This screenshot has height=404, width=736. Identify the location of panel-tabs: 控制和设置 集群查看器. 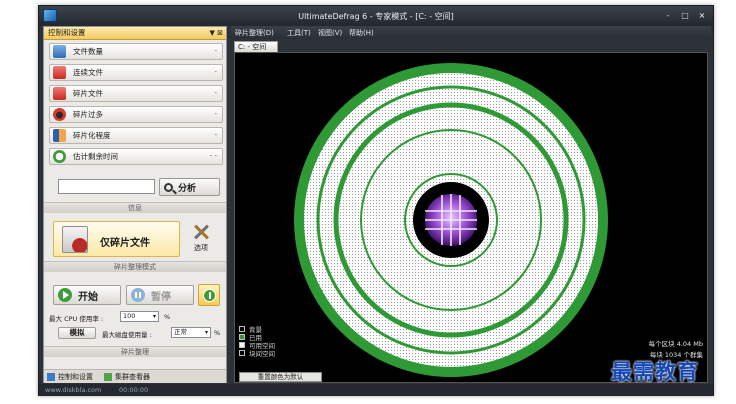
(135, 376).